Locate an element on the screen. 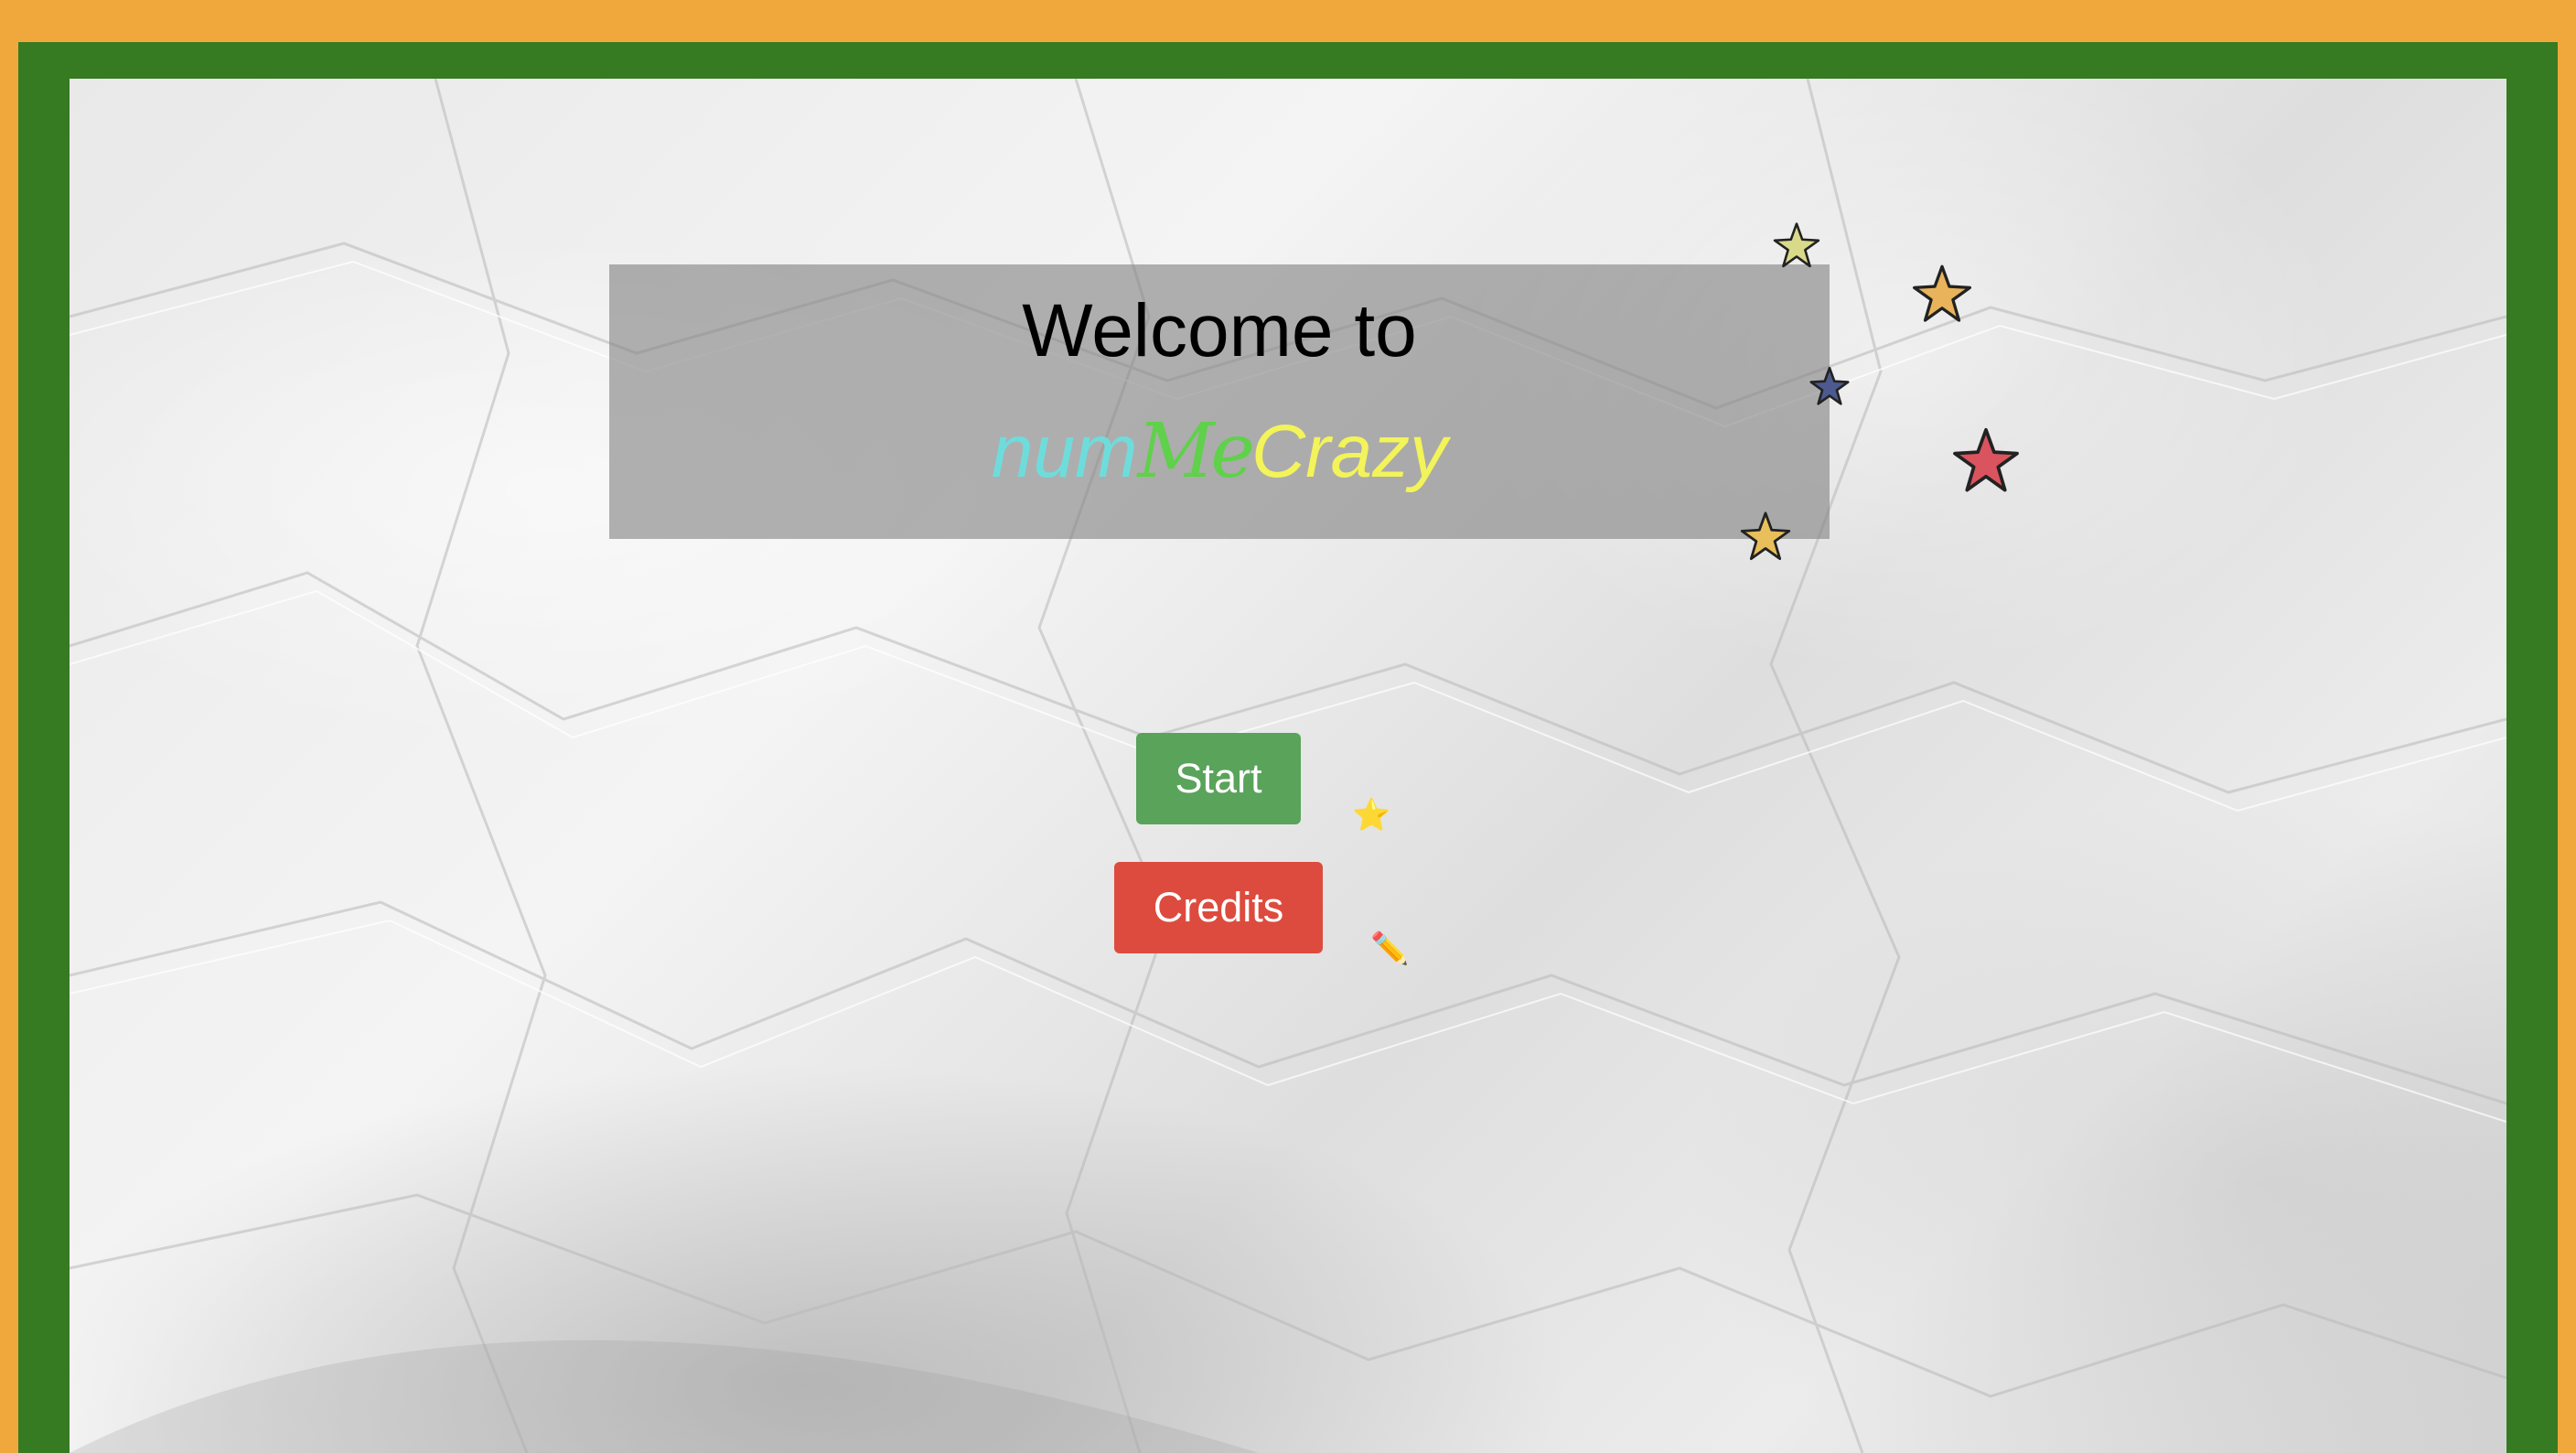 The height and width of the screenshot is (1453, 2576). logo-part-num: num is located at coordinates (1064, 451).